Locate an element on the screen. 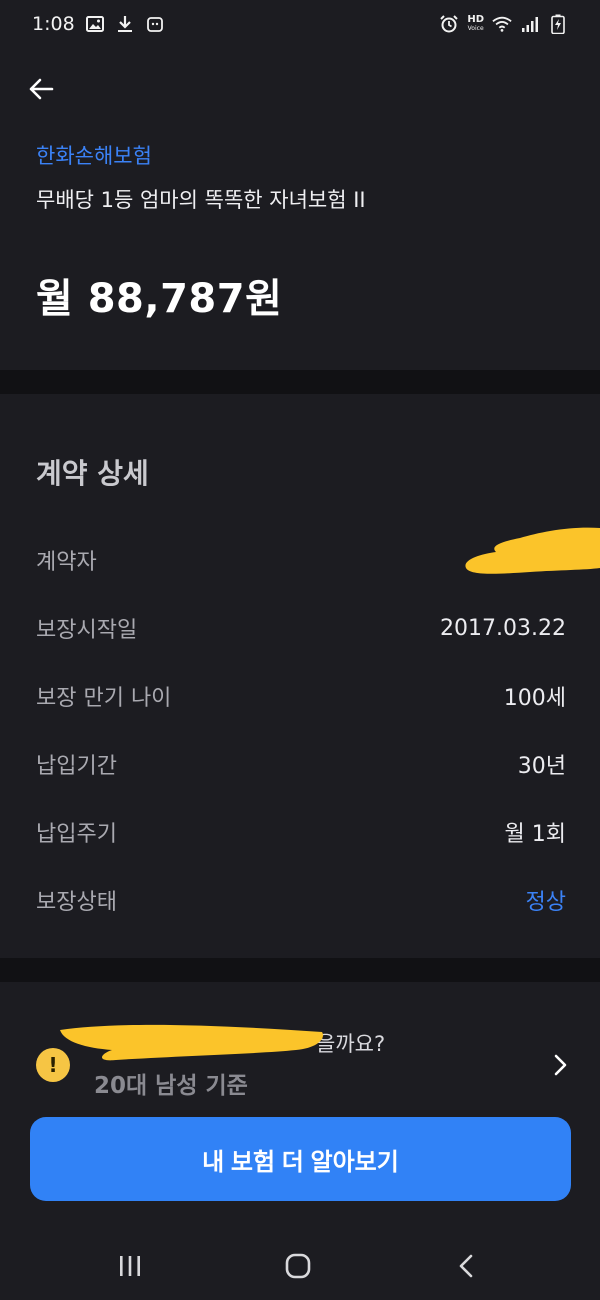 The image size is (600, 1300). detail-value: 2017.03.22 is located at coordinates (503, 628).